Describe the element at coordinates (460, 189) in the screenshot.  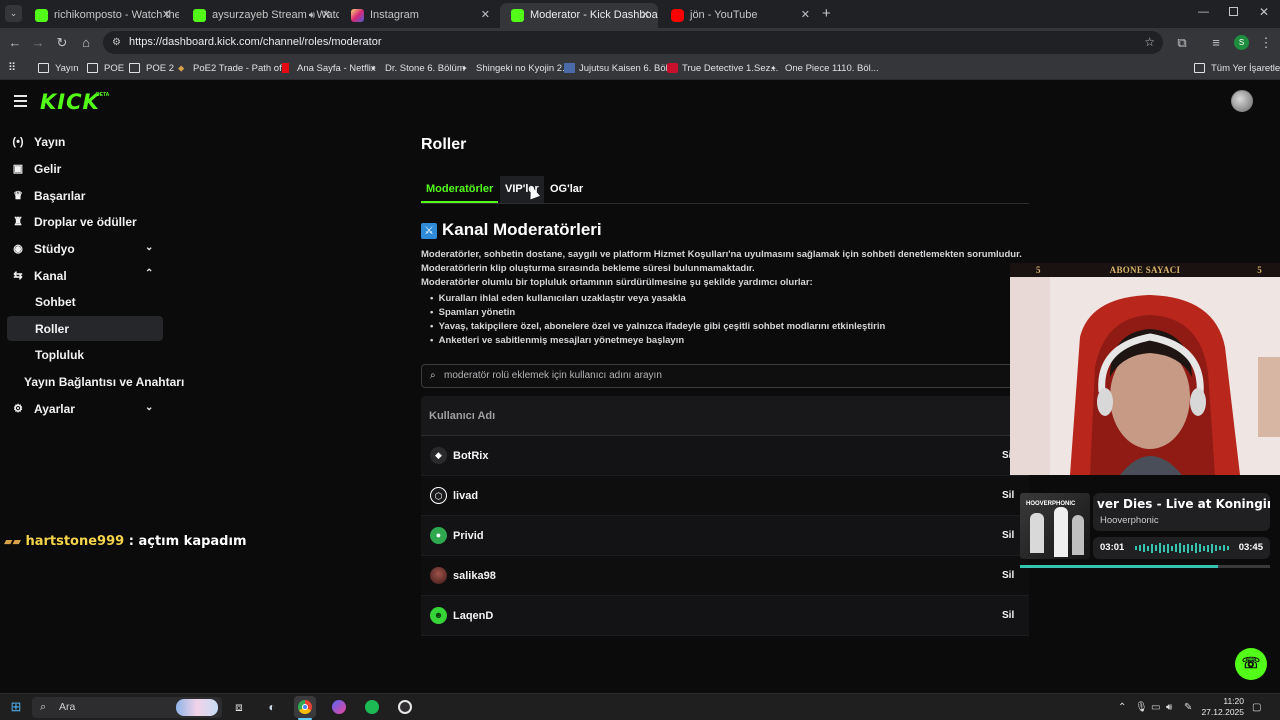
I see `tab-moderatorler: Moderatörler` at that location.